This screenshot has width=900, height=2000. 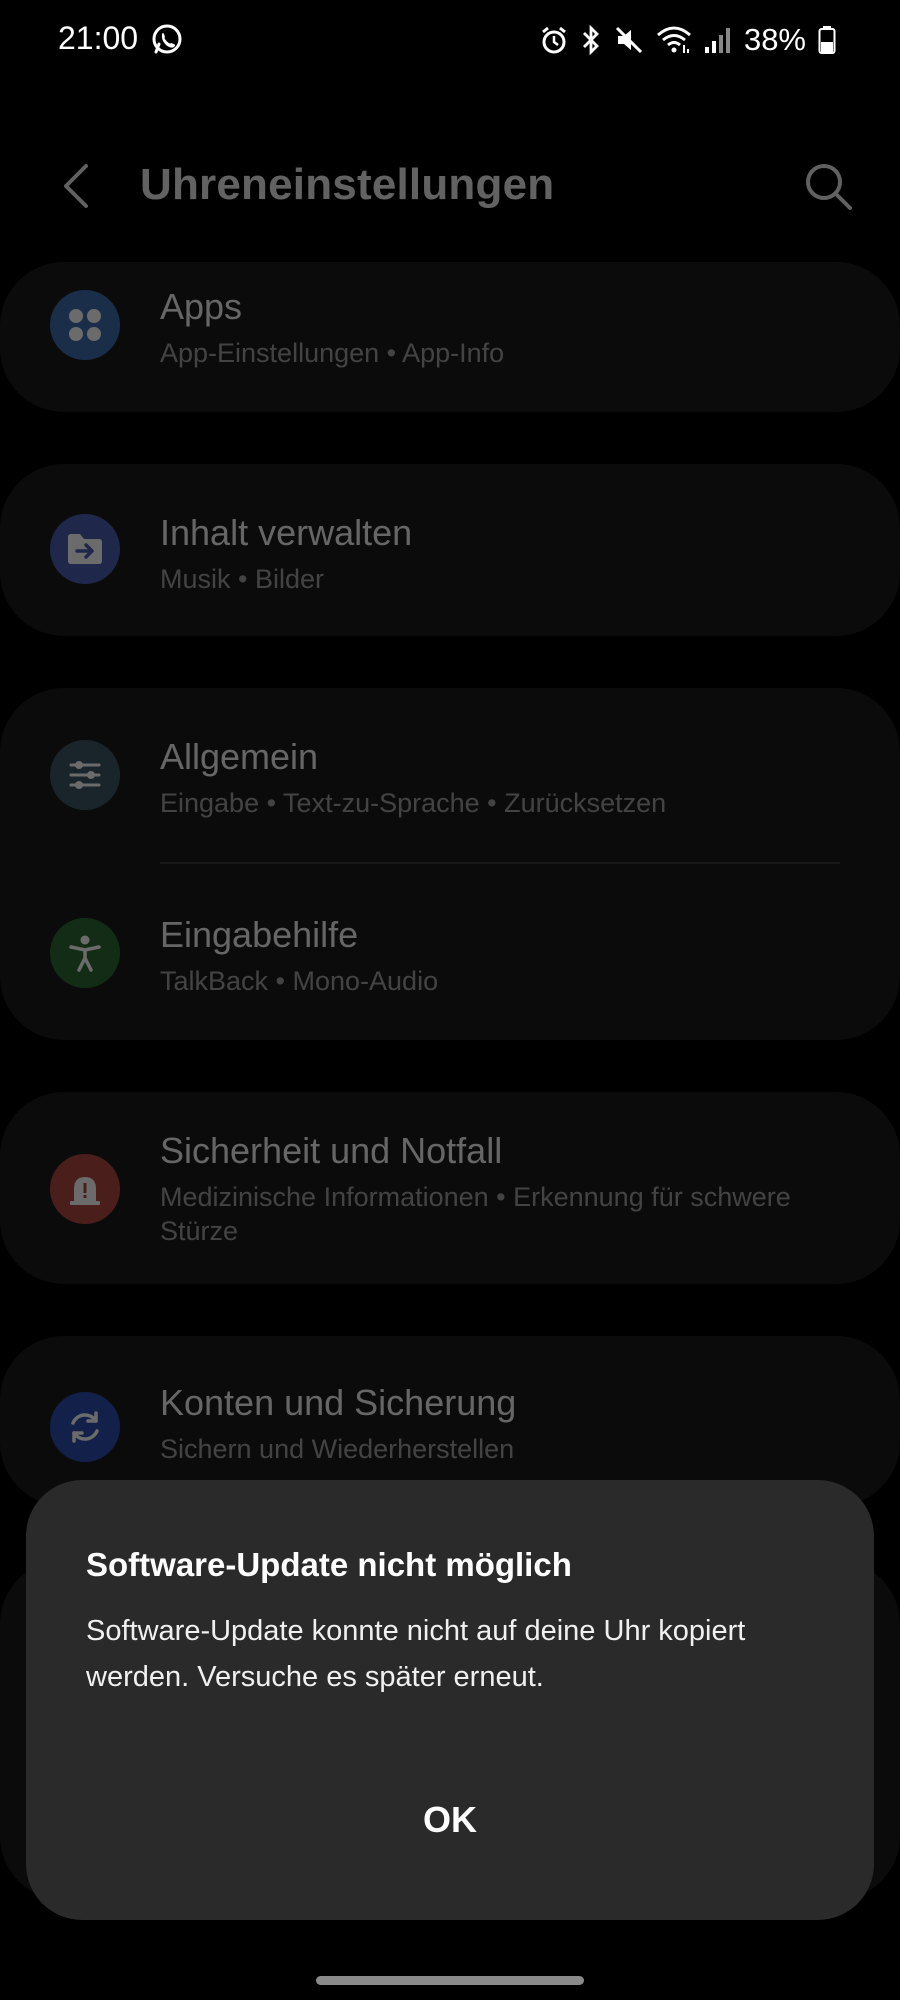 What do you see at coordinates (338, 1402) in the screenshot?
I see `settings-item-title: Konten und Sicherung` at bounding box center [338, 1402].